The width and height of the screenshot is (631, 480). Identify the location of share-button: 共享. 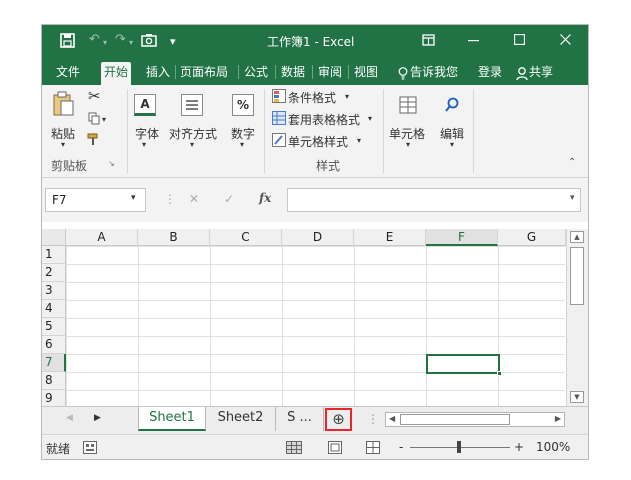
(541, 73).